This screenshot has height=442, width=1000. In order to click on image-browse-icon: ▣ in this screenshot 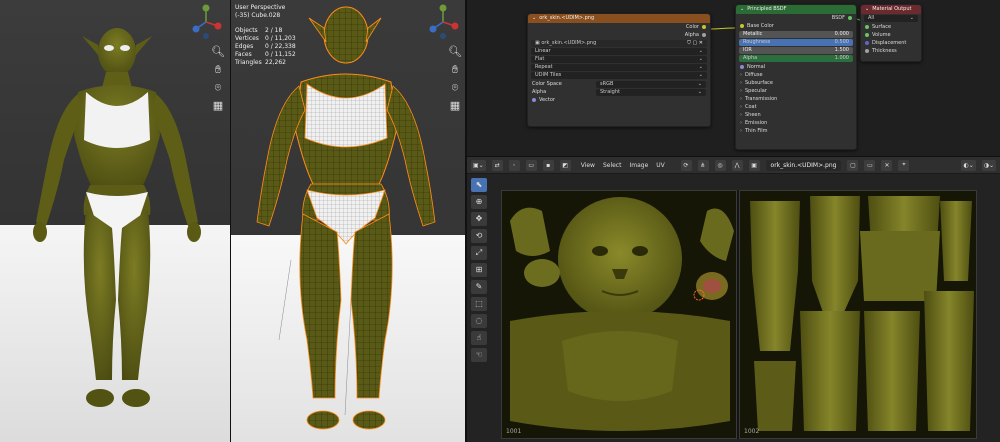, I will do `click(754, 165)`.